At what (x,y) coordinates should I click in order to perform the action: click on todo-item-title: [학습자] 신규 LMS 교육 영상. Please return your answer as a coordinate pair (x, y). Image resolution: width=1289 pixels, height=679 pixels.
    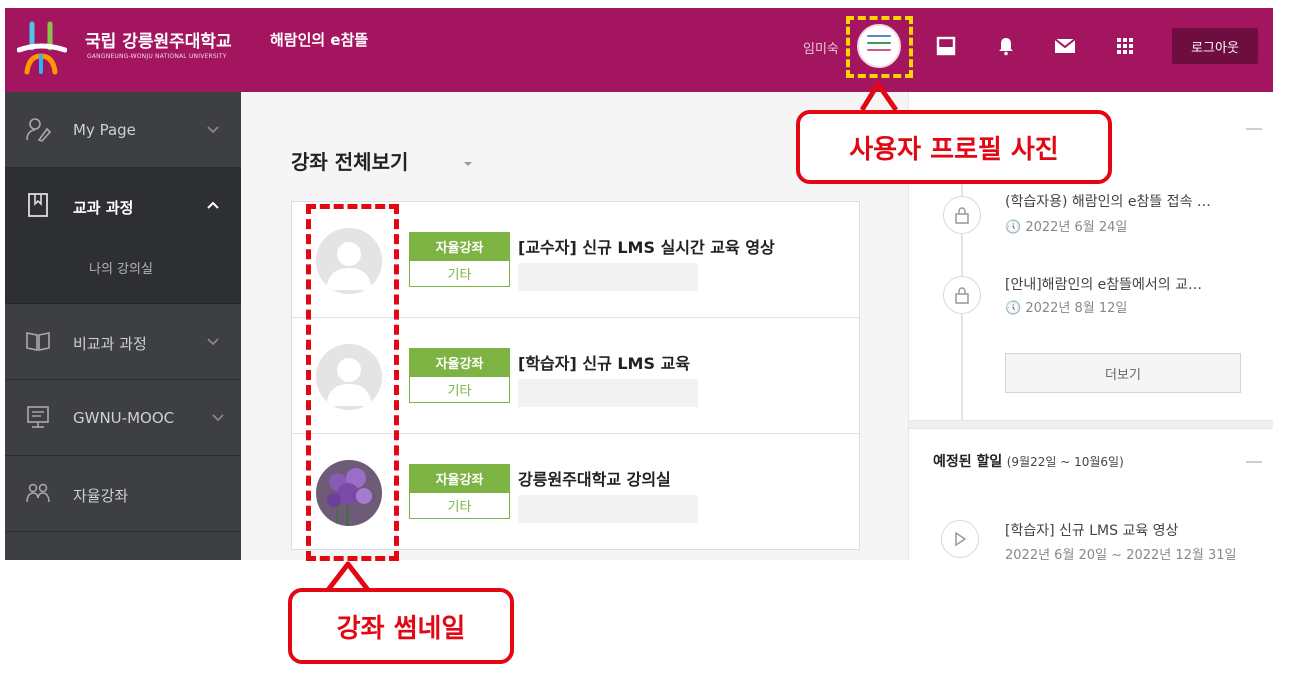
    Looking at the image, I should click on (1091, 530).